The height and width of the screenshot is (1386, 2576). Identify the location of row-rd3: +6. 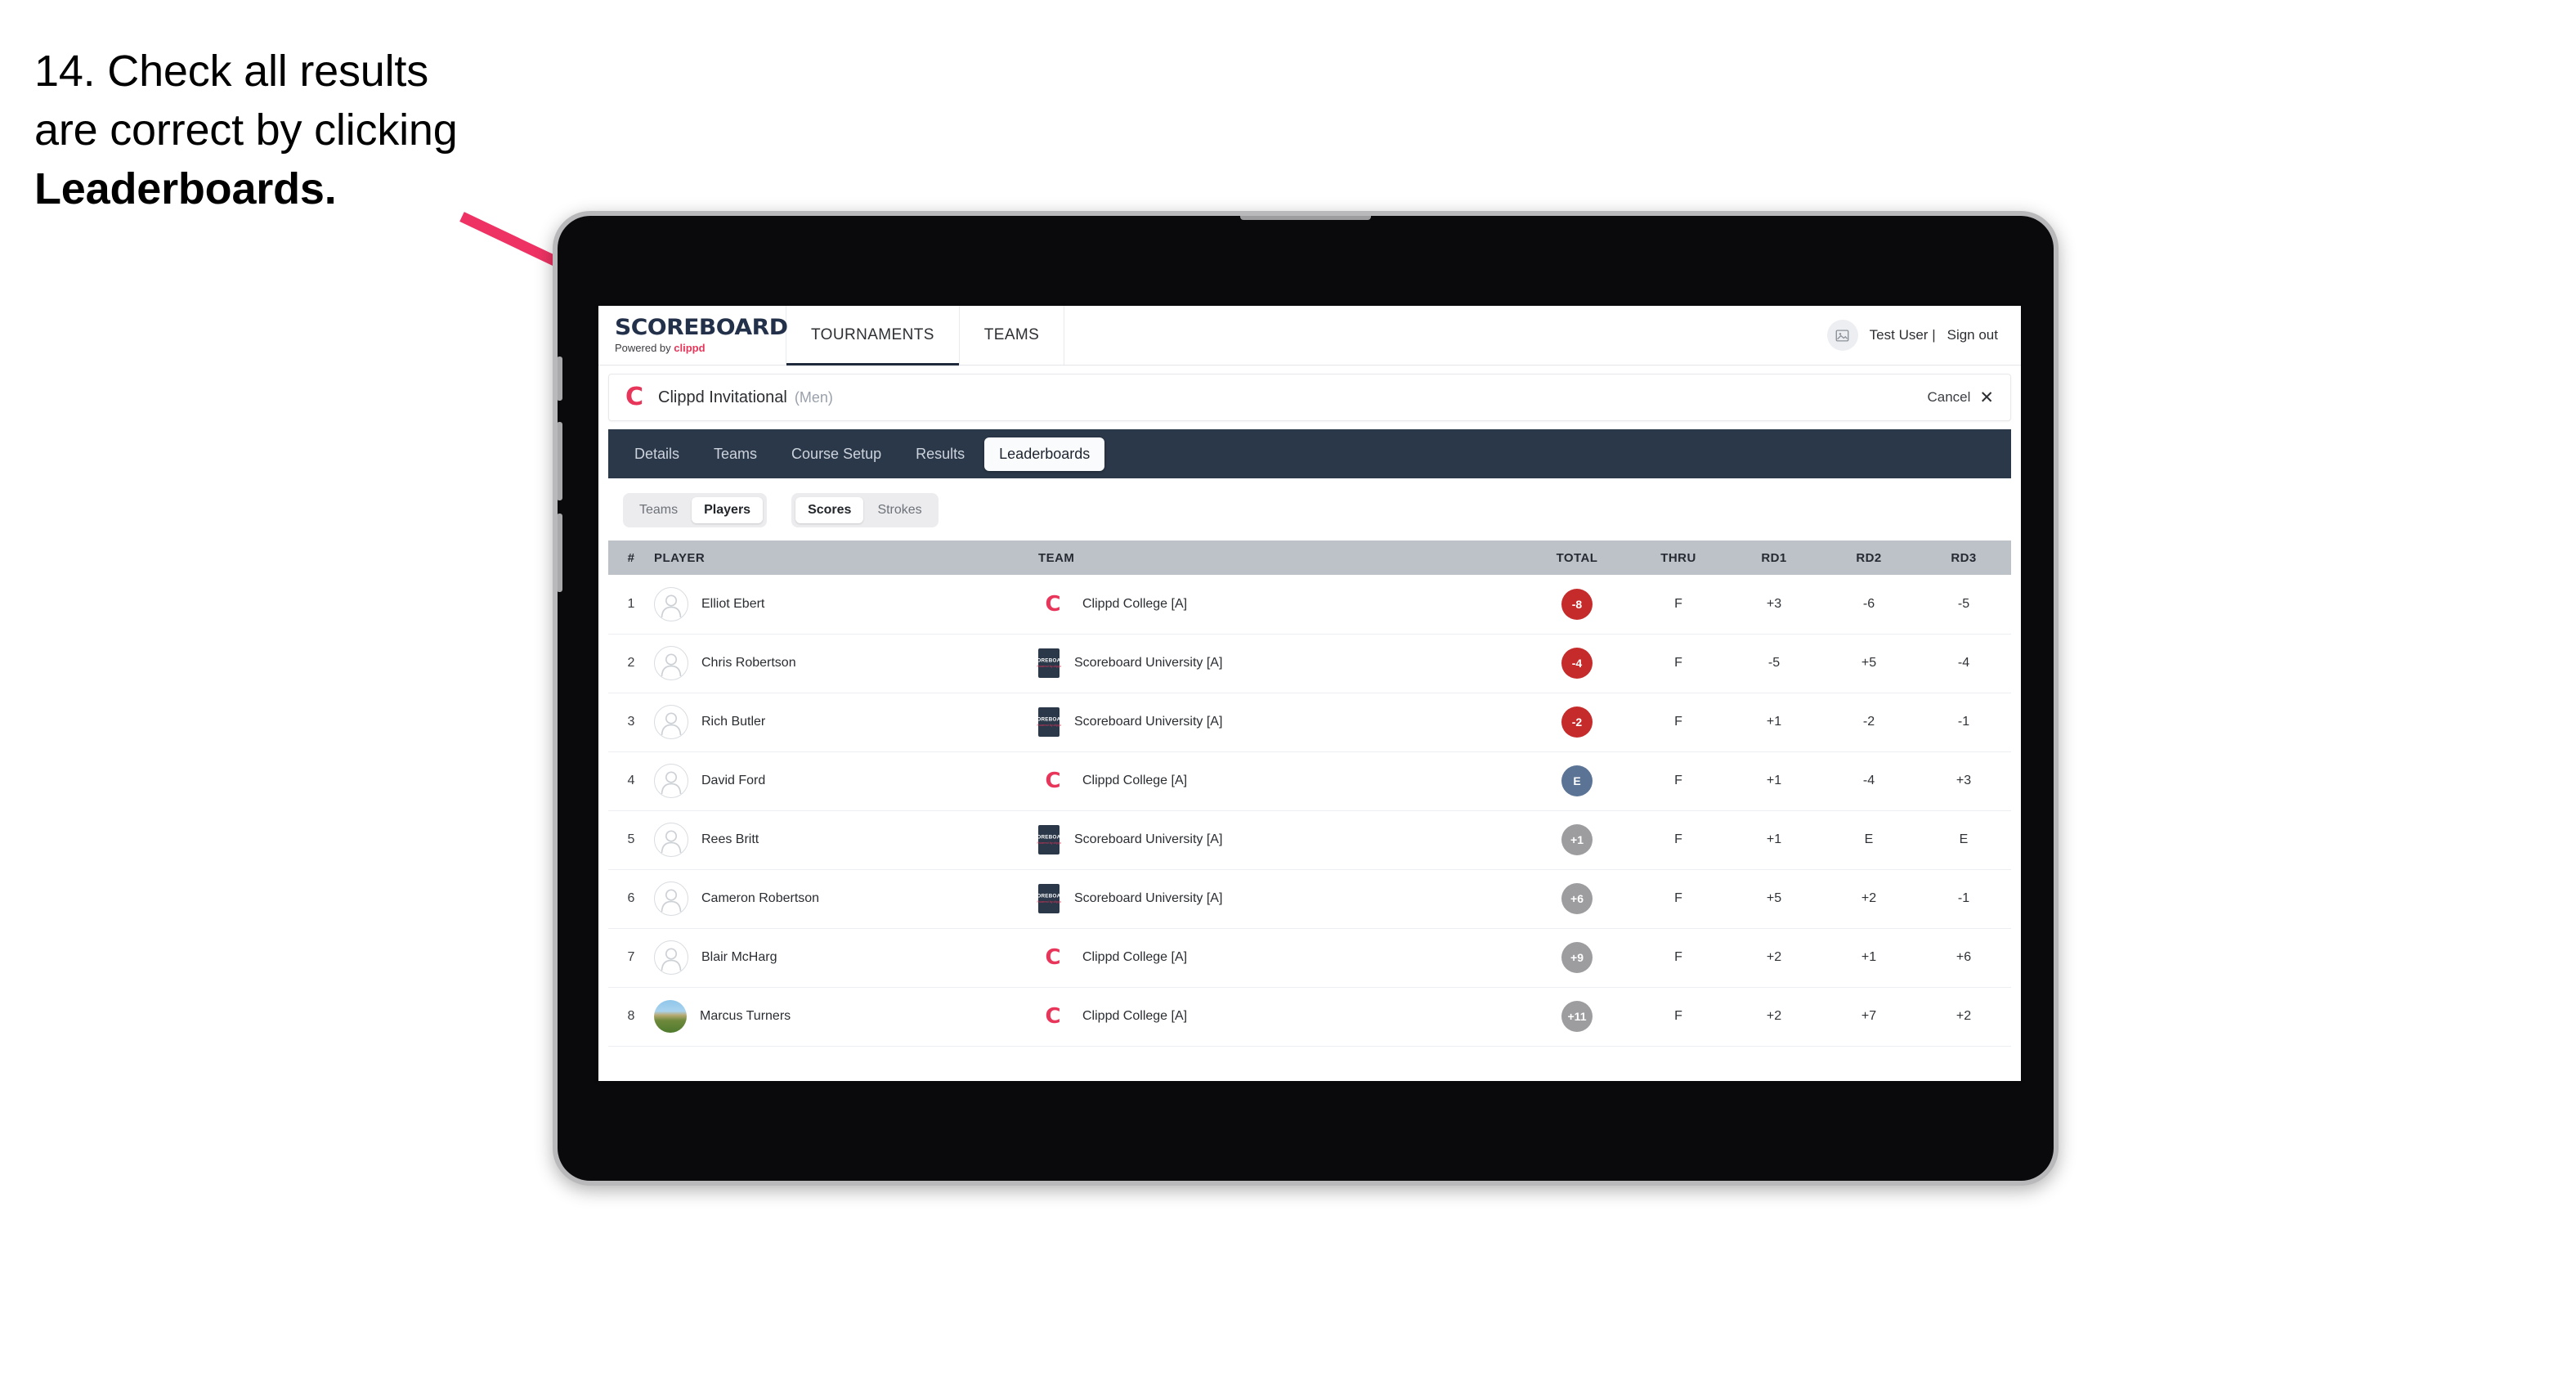
(1964, 957).